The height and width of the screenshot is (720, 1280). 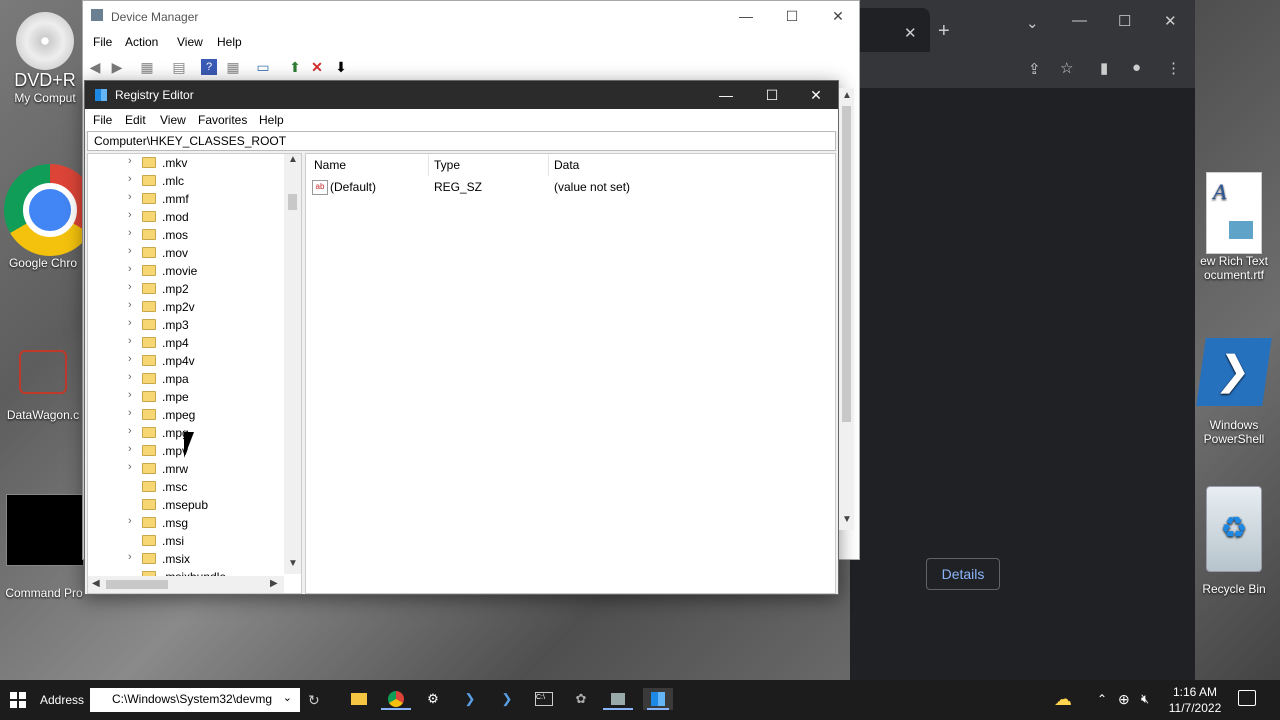 I want to click on close-tab-icon: ✕, so click(x=910, y=33).